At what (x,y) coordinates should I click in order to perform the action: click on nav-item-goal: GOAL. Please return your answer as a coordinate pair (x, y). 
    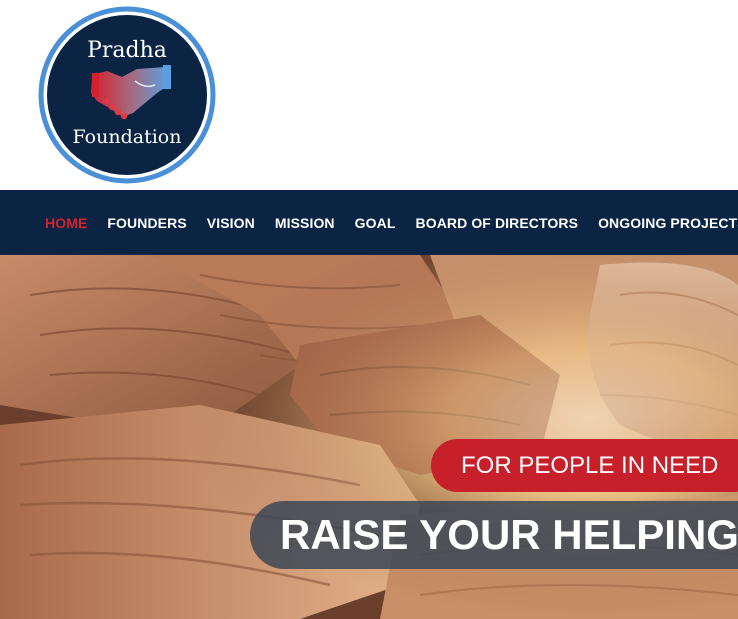
    Looking at the image, I should click on (375, 223).